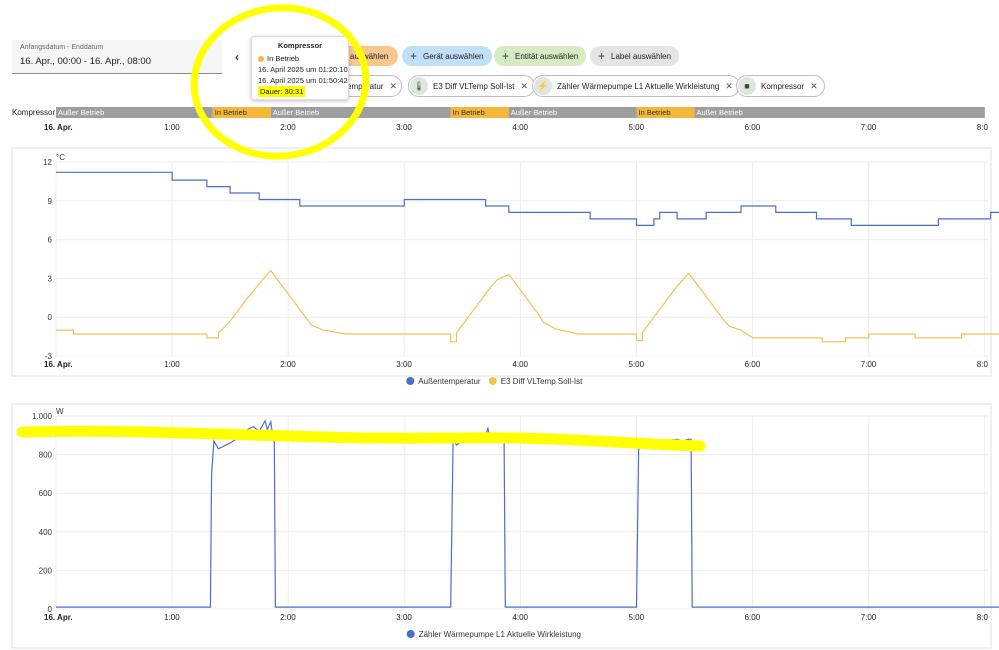 The height and width of the screenshot is (650, 999). What do you see at coordinates (300, 45) in the screenshot?
I see `tooltip-title: Kompressor` at bounding box center [300, 45].